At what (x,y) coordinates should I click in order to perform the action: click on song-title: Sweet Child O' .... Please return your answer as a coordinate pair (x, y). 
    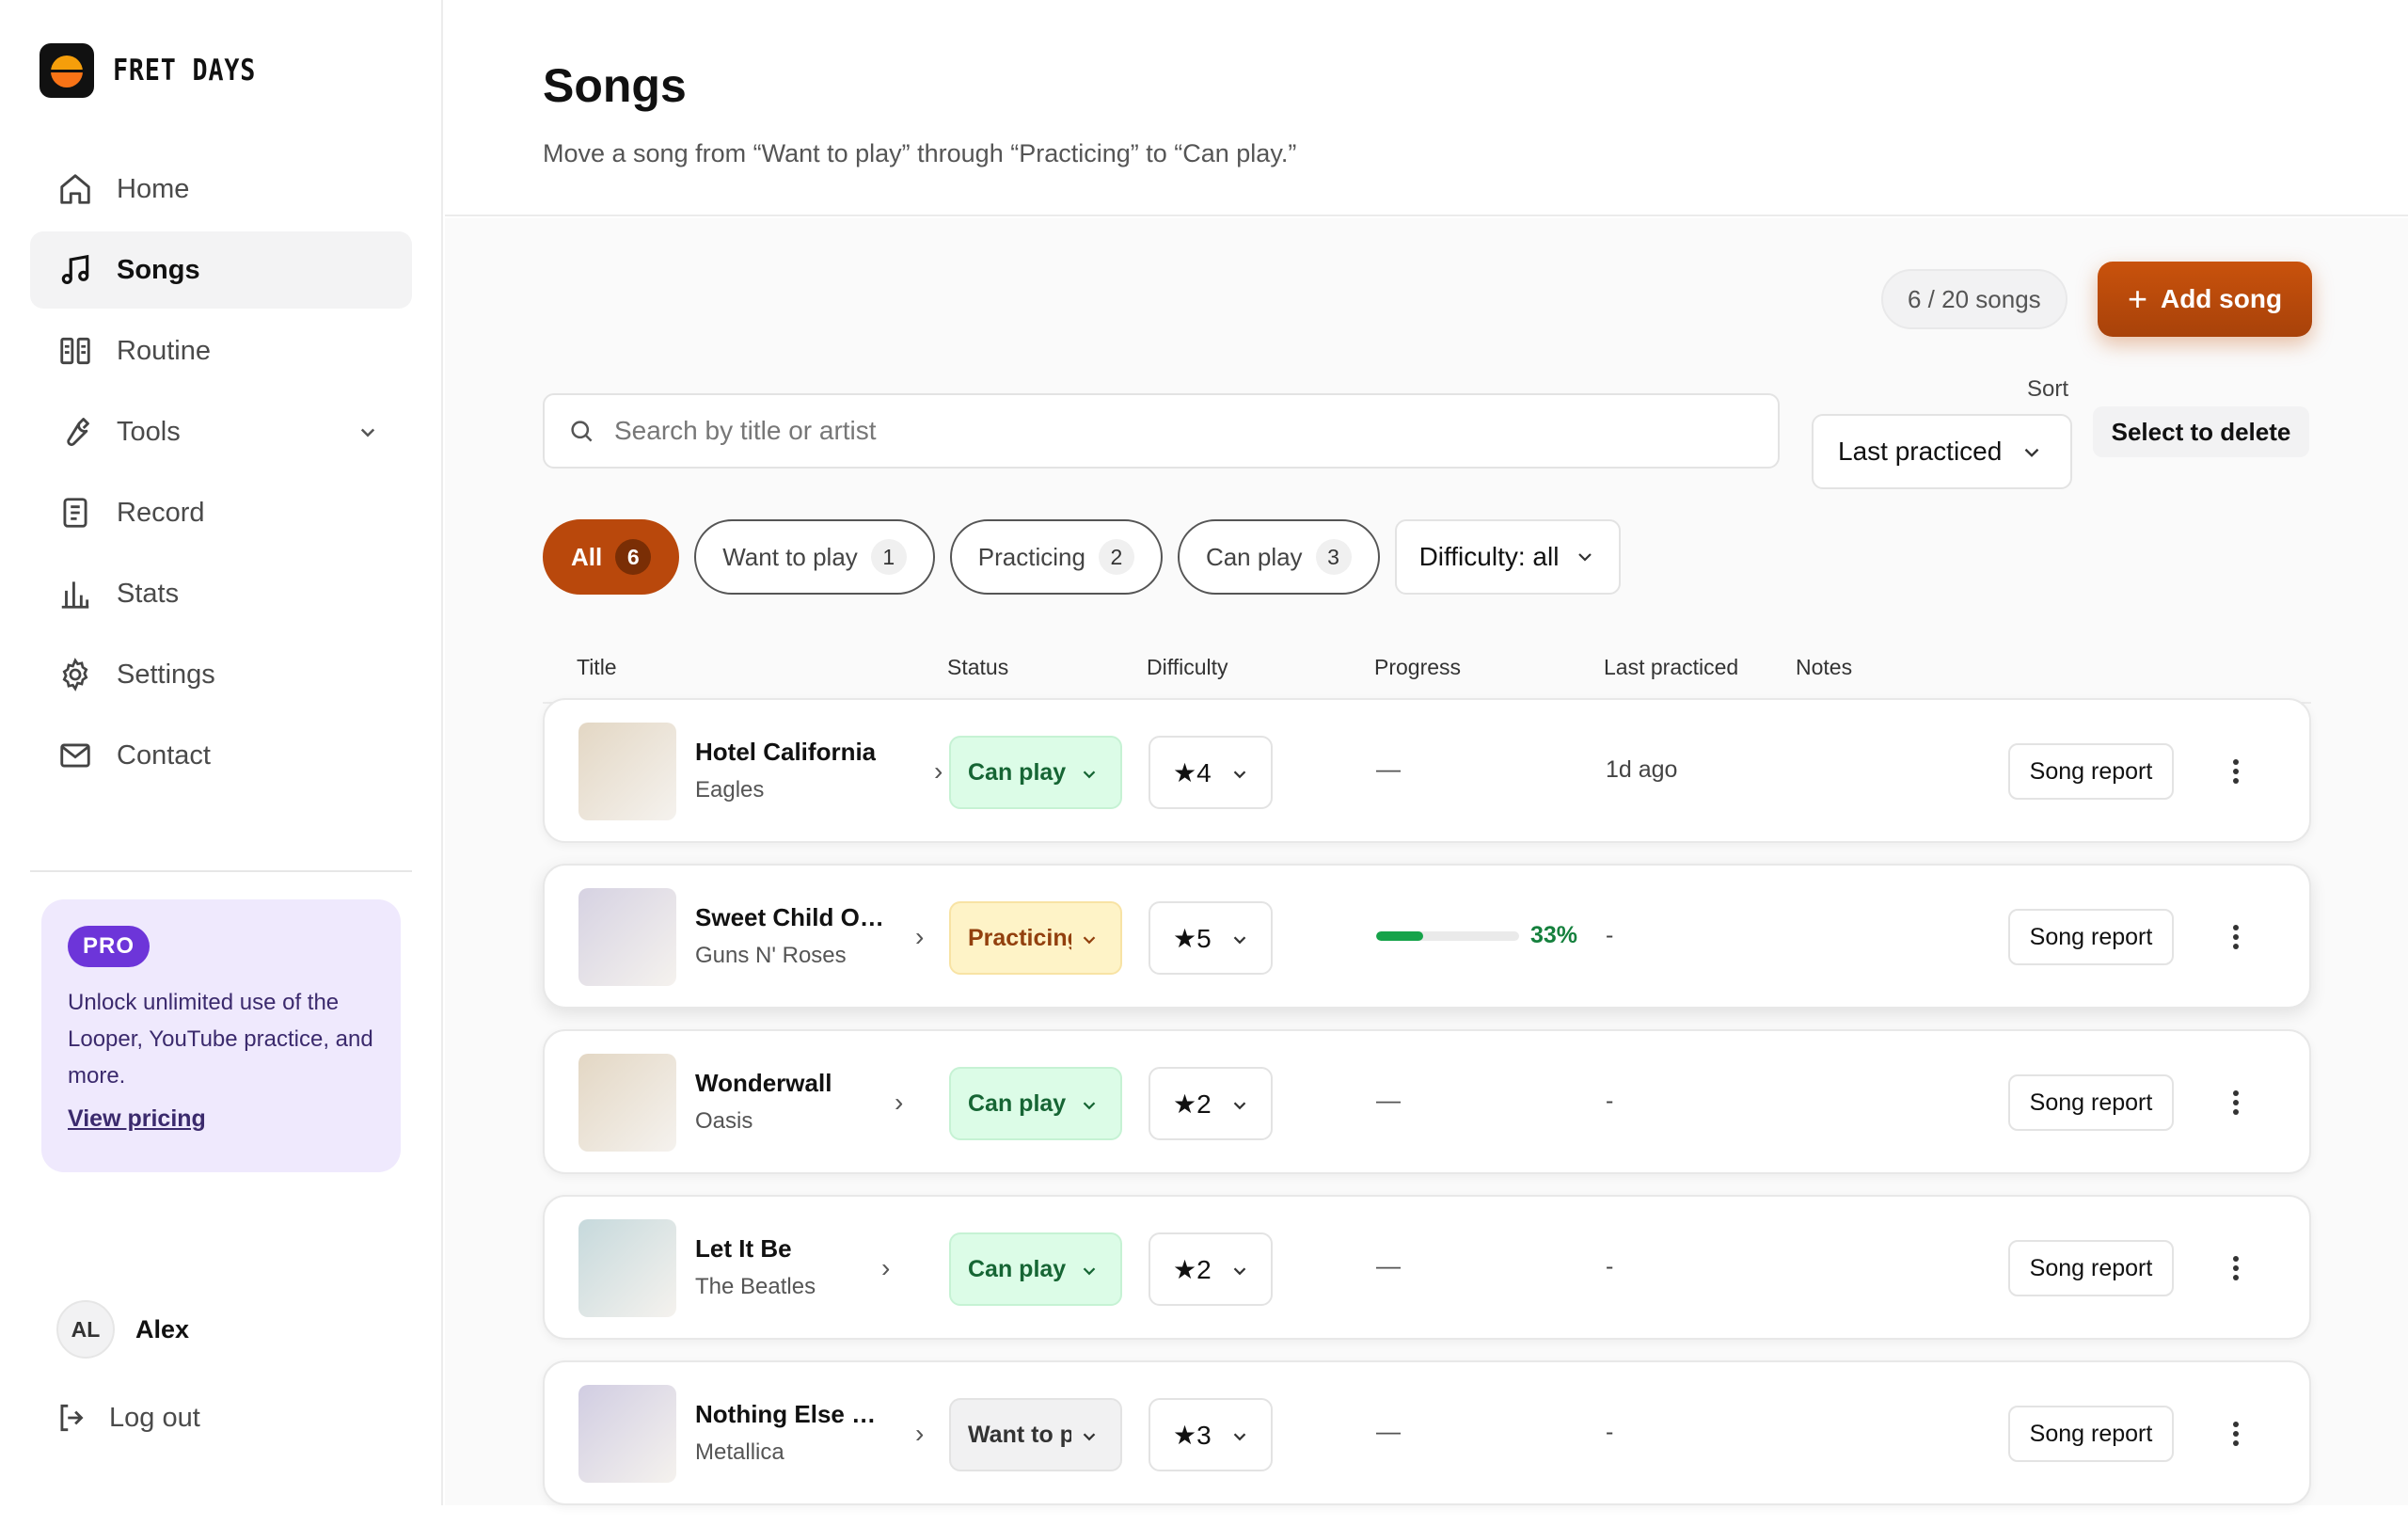
    Looking at the image, I should click on (791, 917).